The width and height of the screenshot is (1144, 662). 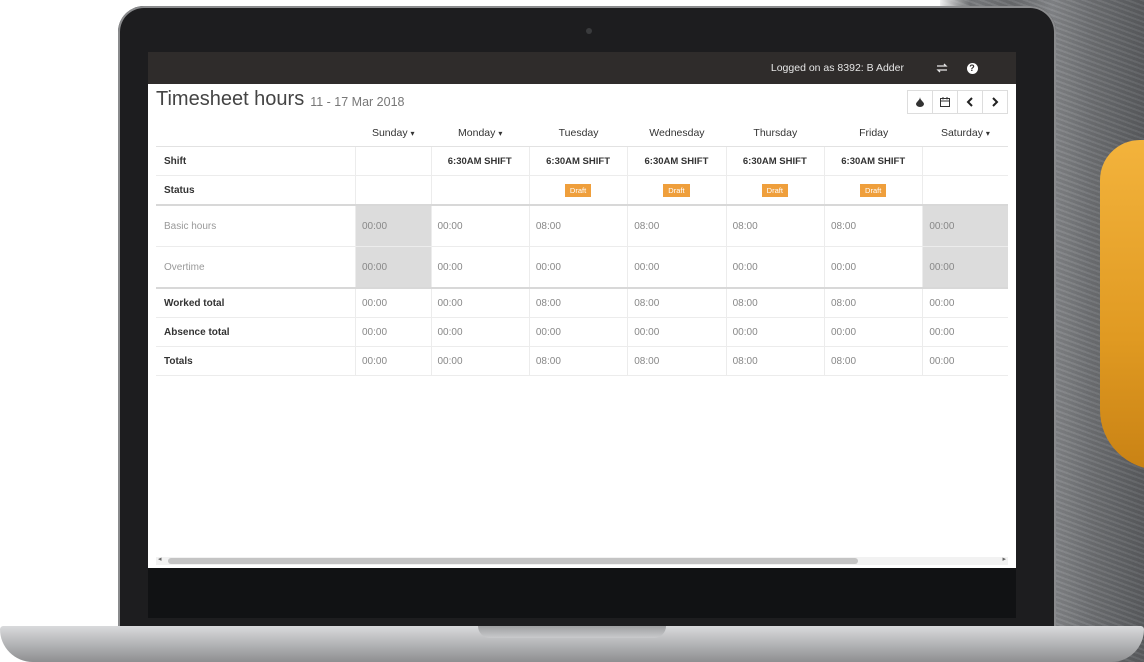 I want to click on drop-icon, so click(x=920, y=102).